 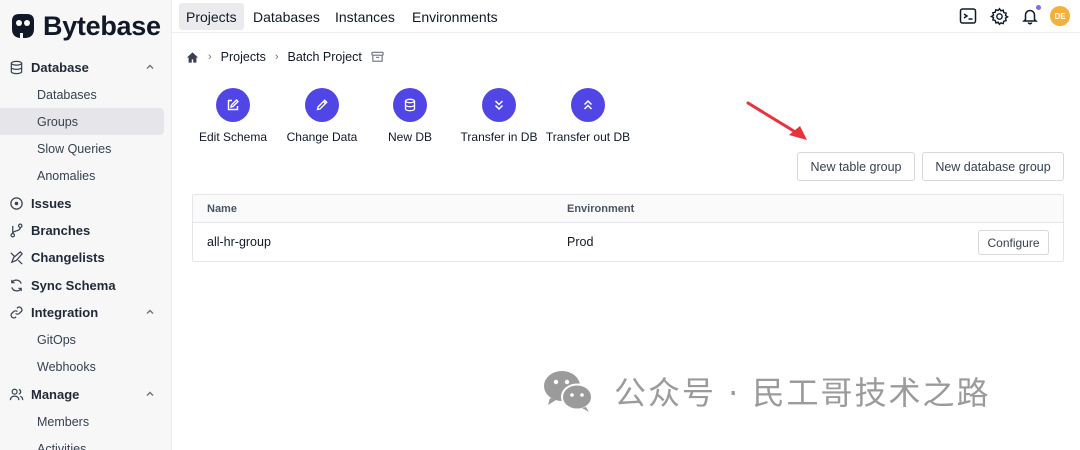 I want to click on notification-dot, so click(x=1038, y=7).